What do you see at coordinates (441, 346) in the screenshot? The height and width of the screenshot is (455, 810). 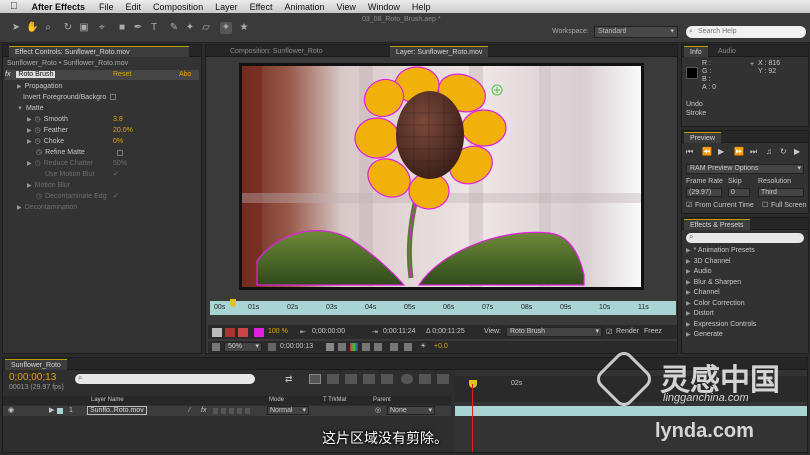 I see `exposure-value: +0.0` at bounding box center [441, 346].